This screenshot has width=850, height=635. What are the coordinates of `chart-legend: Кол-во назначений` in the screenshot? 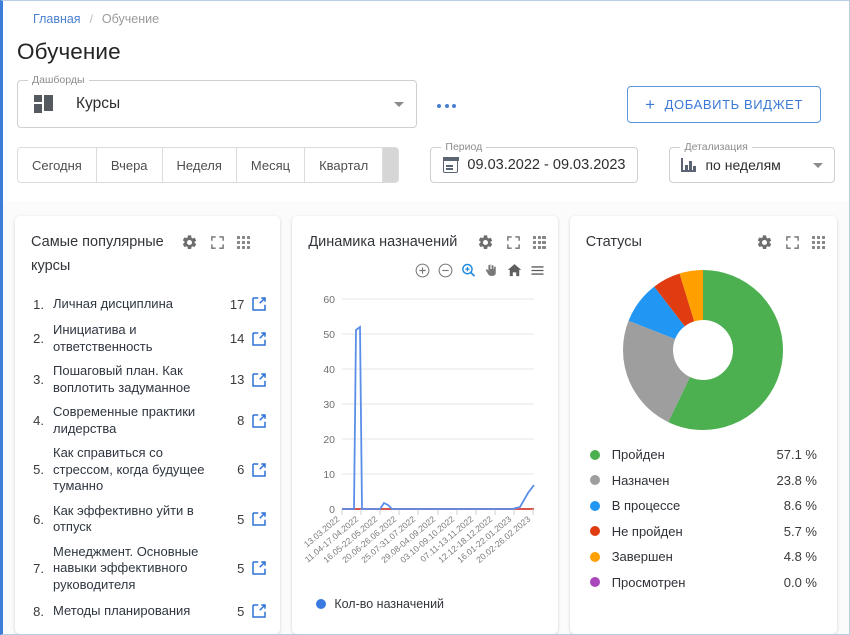 It's located at (424, 600).